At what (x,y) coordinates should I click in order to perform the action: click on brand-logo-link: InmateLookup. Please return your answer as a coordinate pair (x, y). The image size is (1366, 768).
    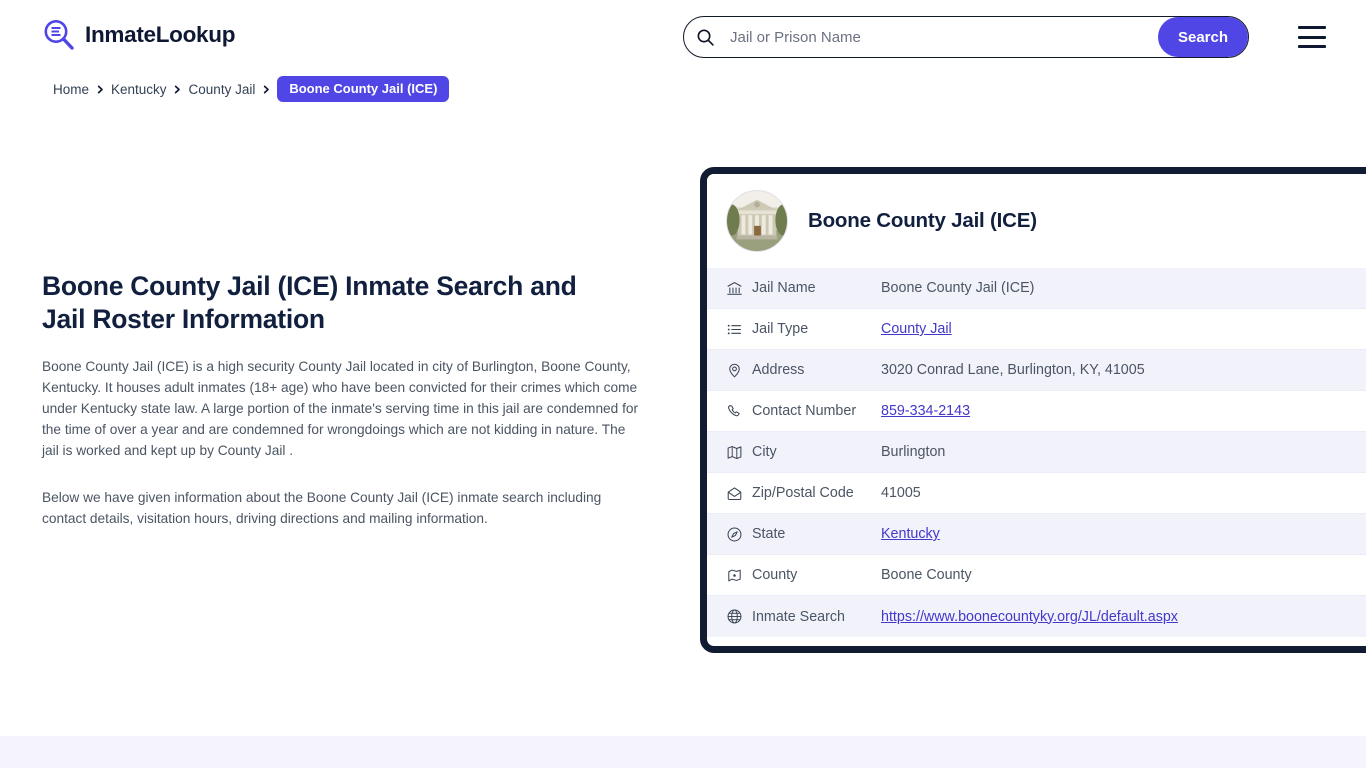
    Looking at the image, I should click on (138, 35).